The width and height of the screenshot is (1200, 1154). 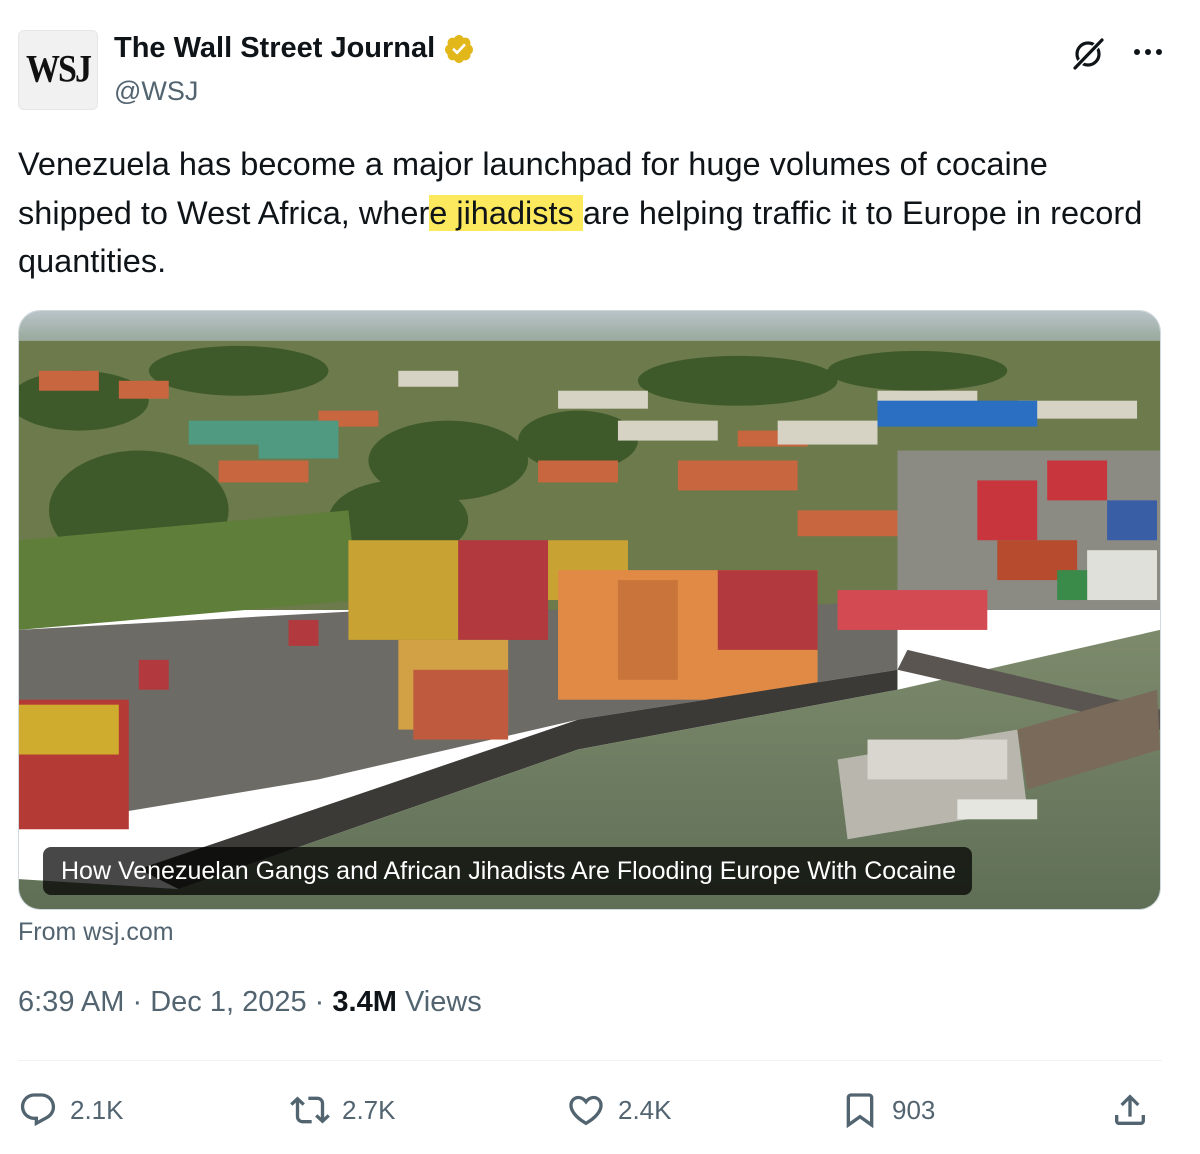 I want to click on views-label: Views, so click(x=443, y=1002).